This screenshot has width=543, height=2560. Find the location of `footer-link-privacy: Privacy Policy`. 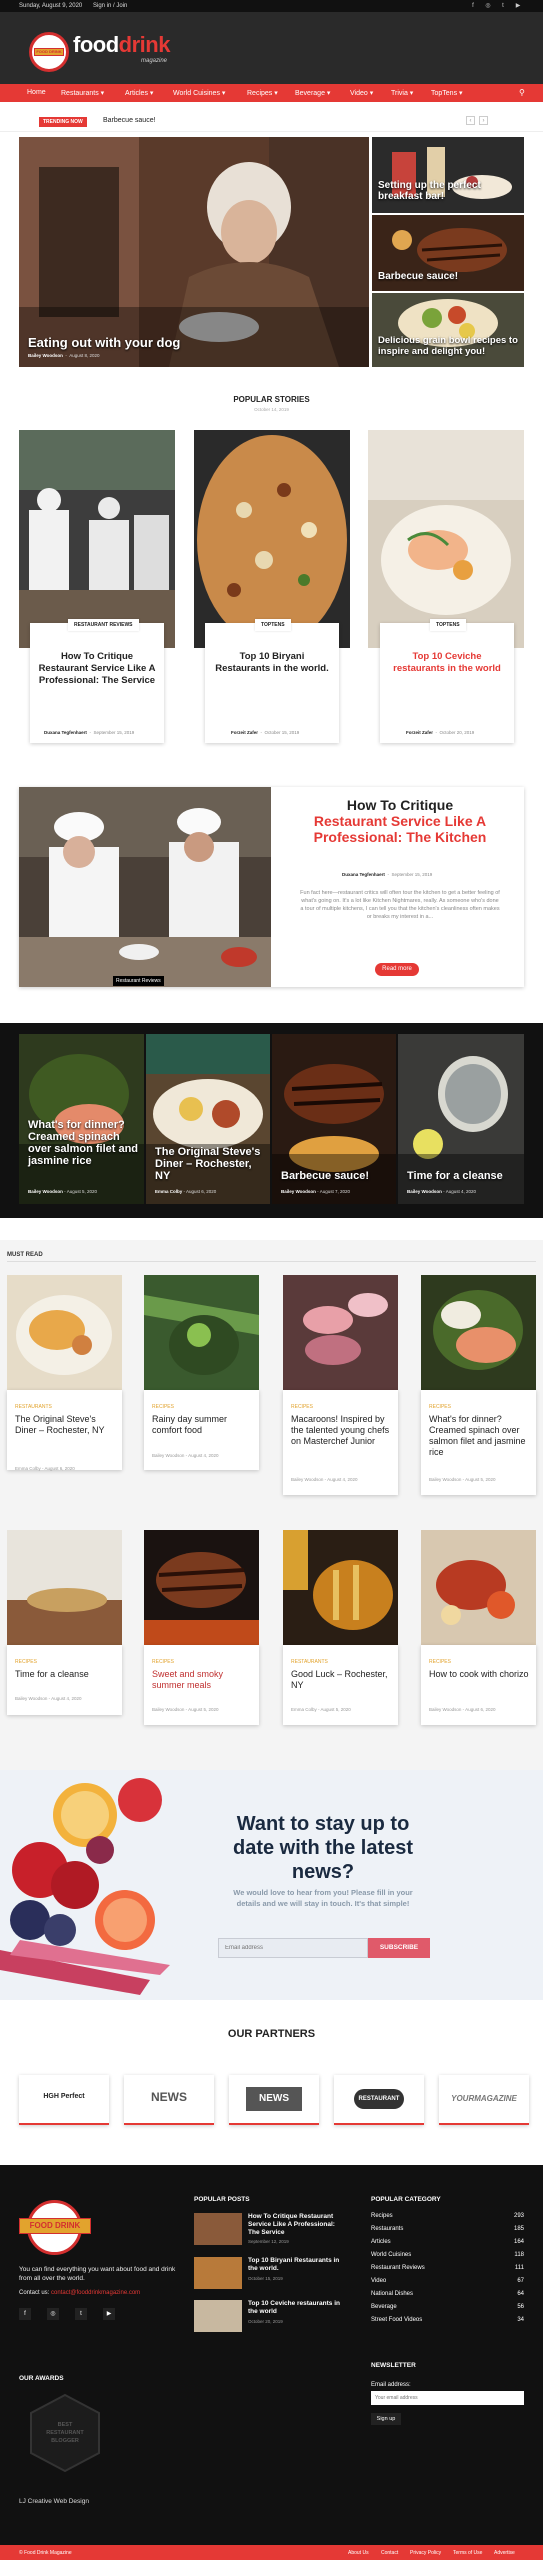

footer-link-privacy: Privacy Policy is located at coordinates (425, 2553).